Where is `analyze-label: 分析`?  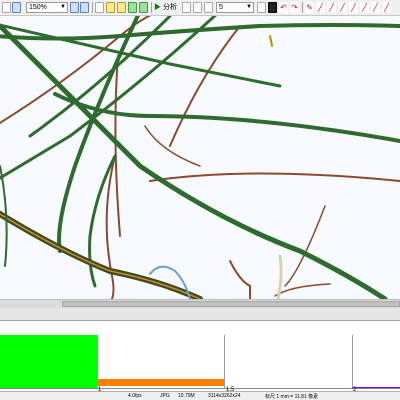
analyze-label: 分析 is located at coordinates (169, 7).